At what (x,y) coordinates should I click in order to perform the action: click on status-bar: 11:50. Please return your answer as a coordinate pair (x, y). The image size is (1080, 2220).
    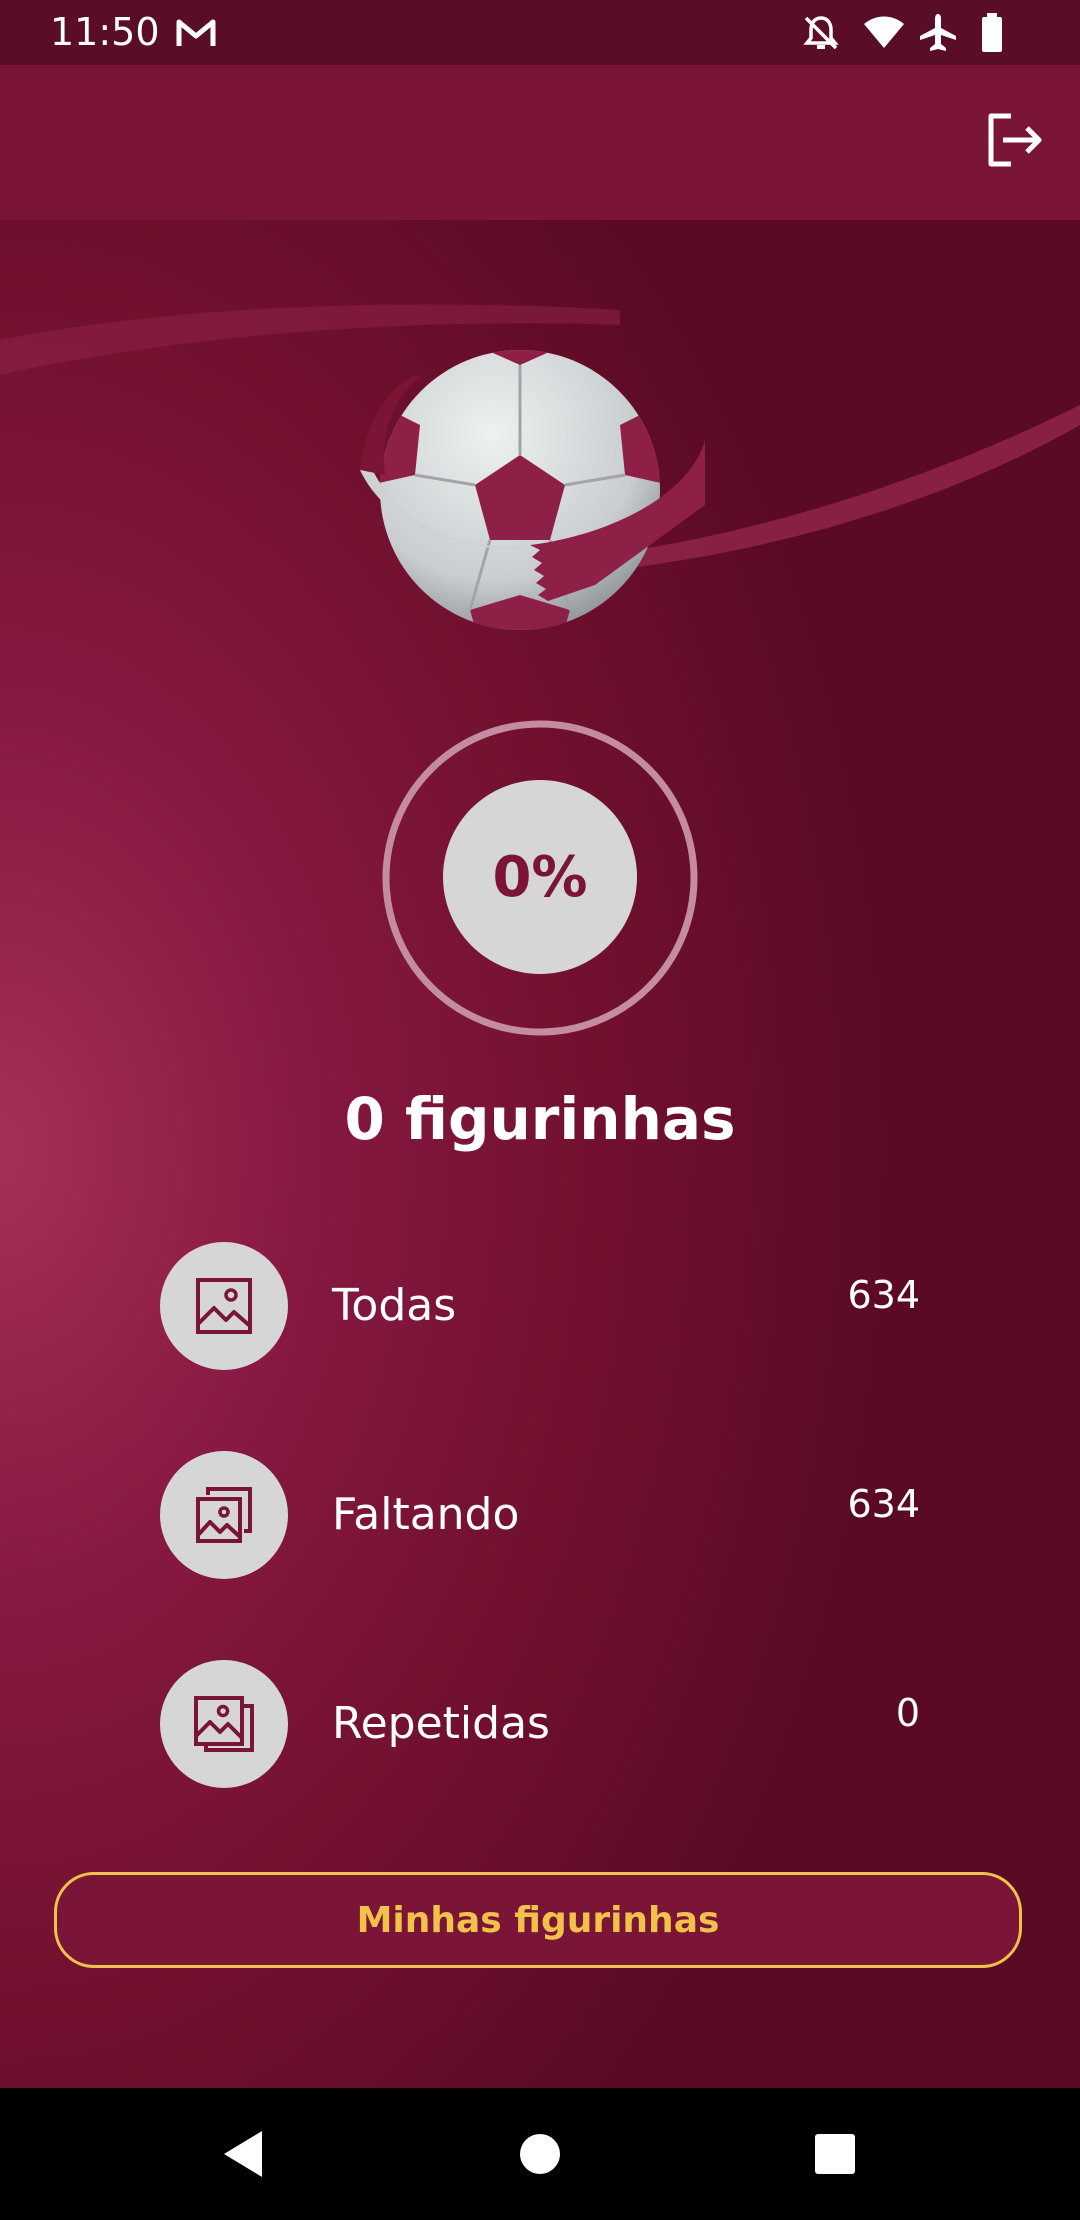
    Looking at the image, I should click on (540, 32).